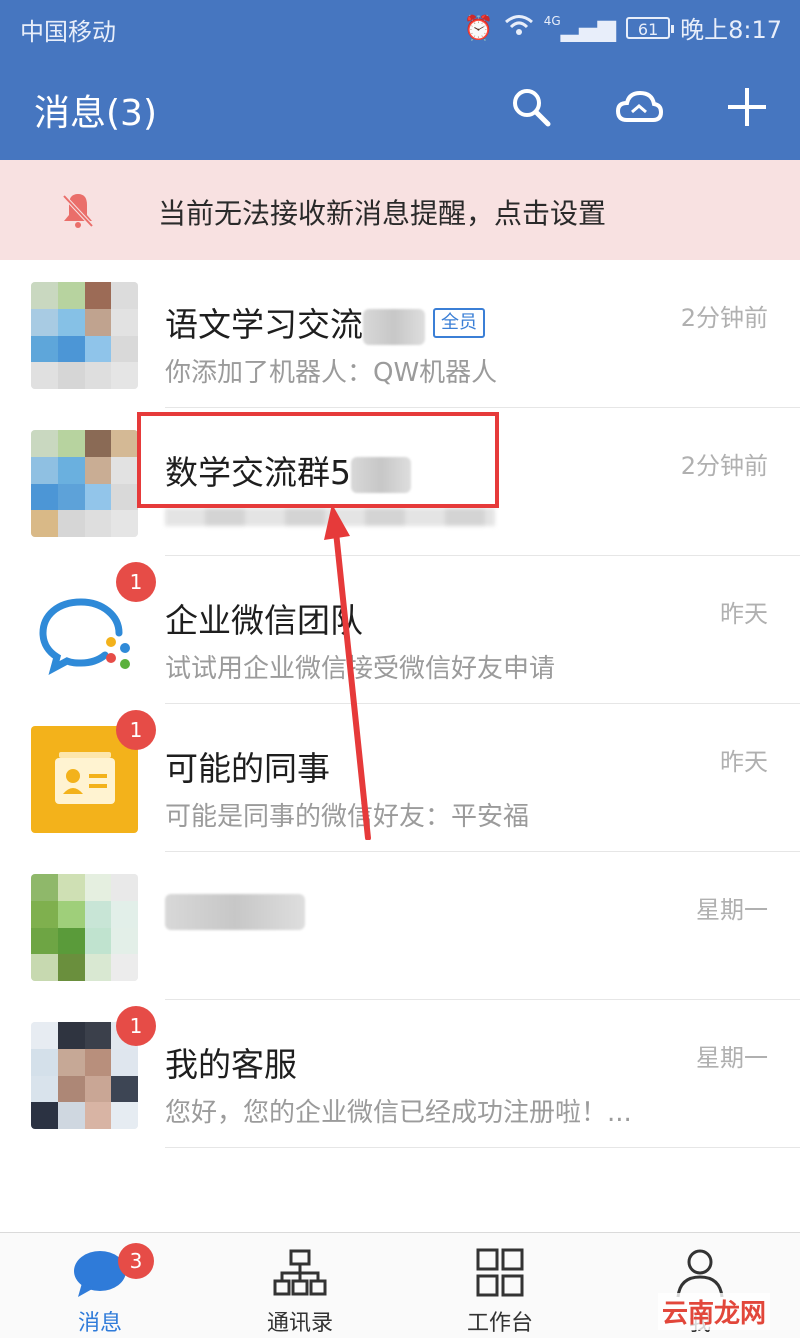 Image resolution: width=800 pixels, height=1338 pixels. Describe the element at coordinates (580, 27) in the screenshot. I see `signal-icon: 4G▂▄▆` at that location.